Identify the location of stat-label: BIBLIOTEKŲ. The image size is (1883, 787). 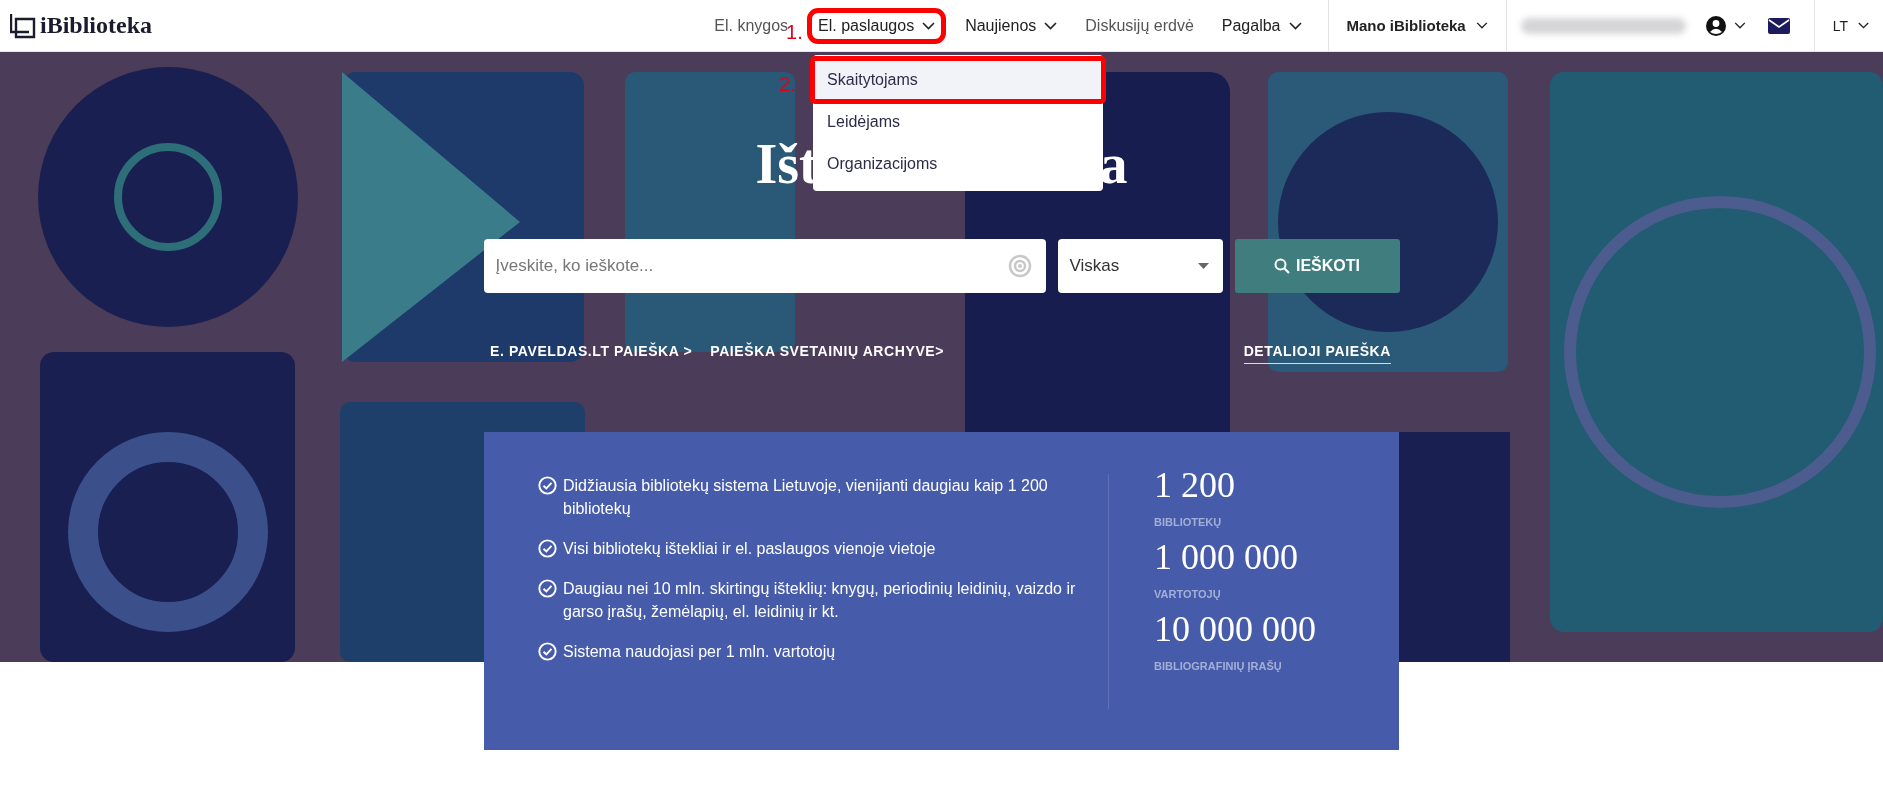
(1188, 522).